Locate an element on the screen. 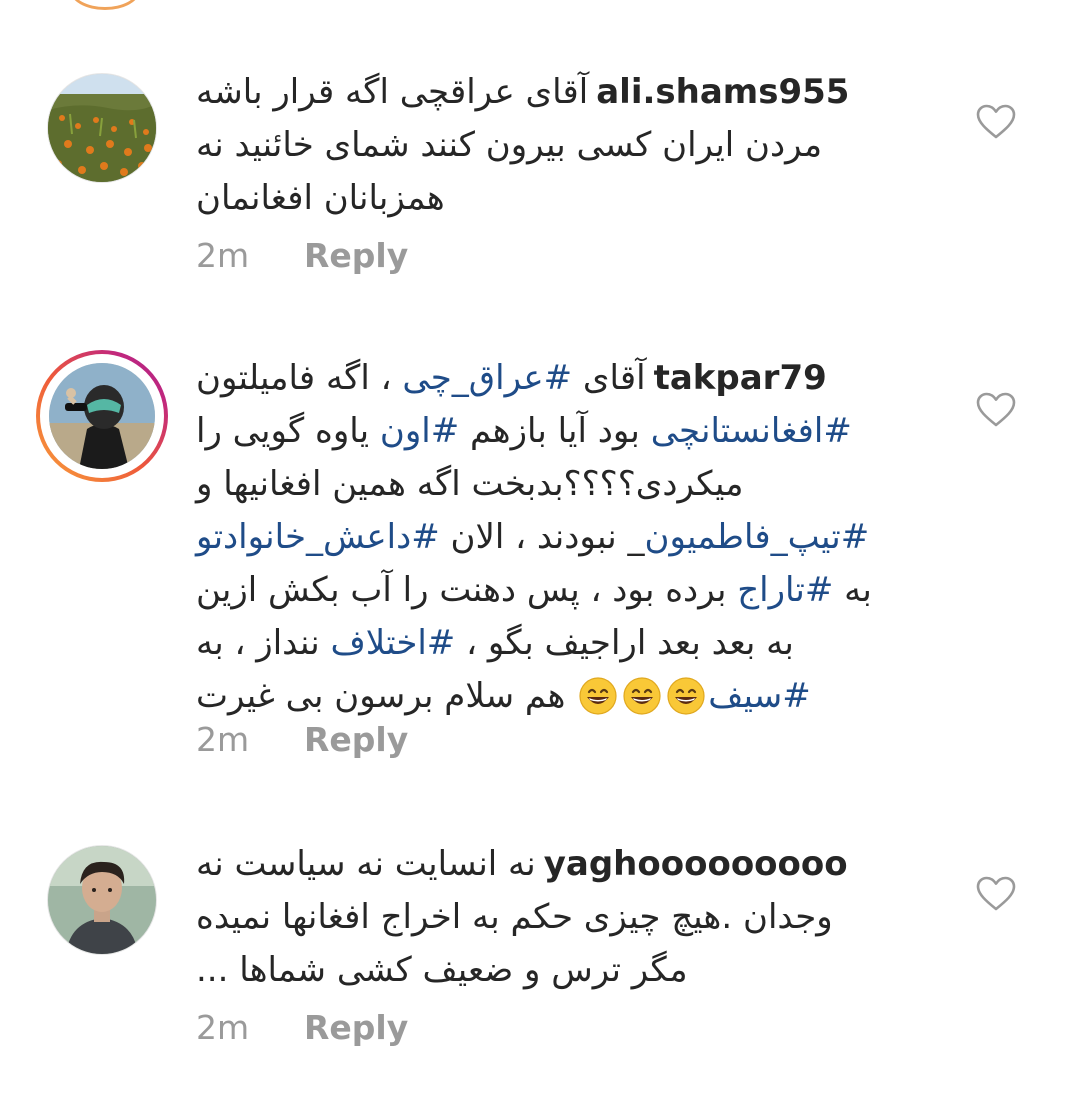  hashtag-link: #سیف is located at coordinates (759, 696).